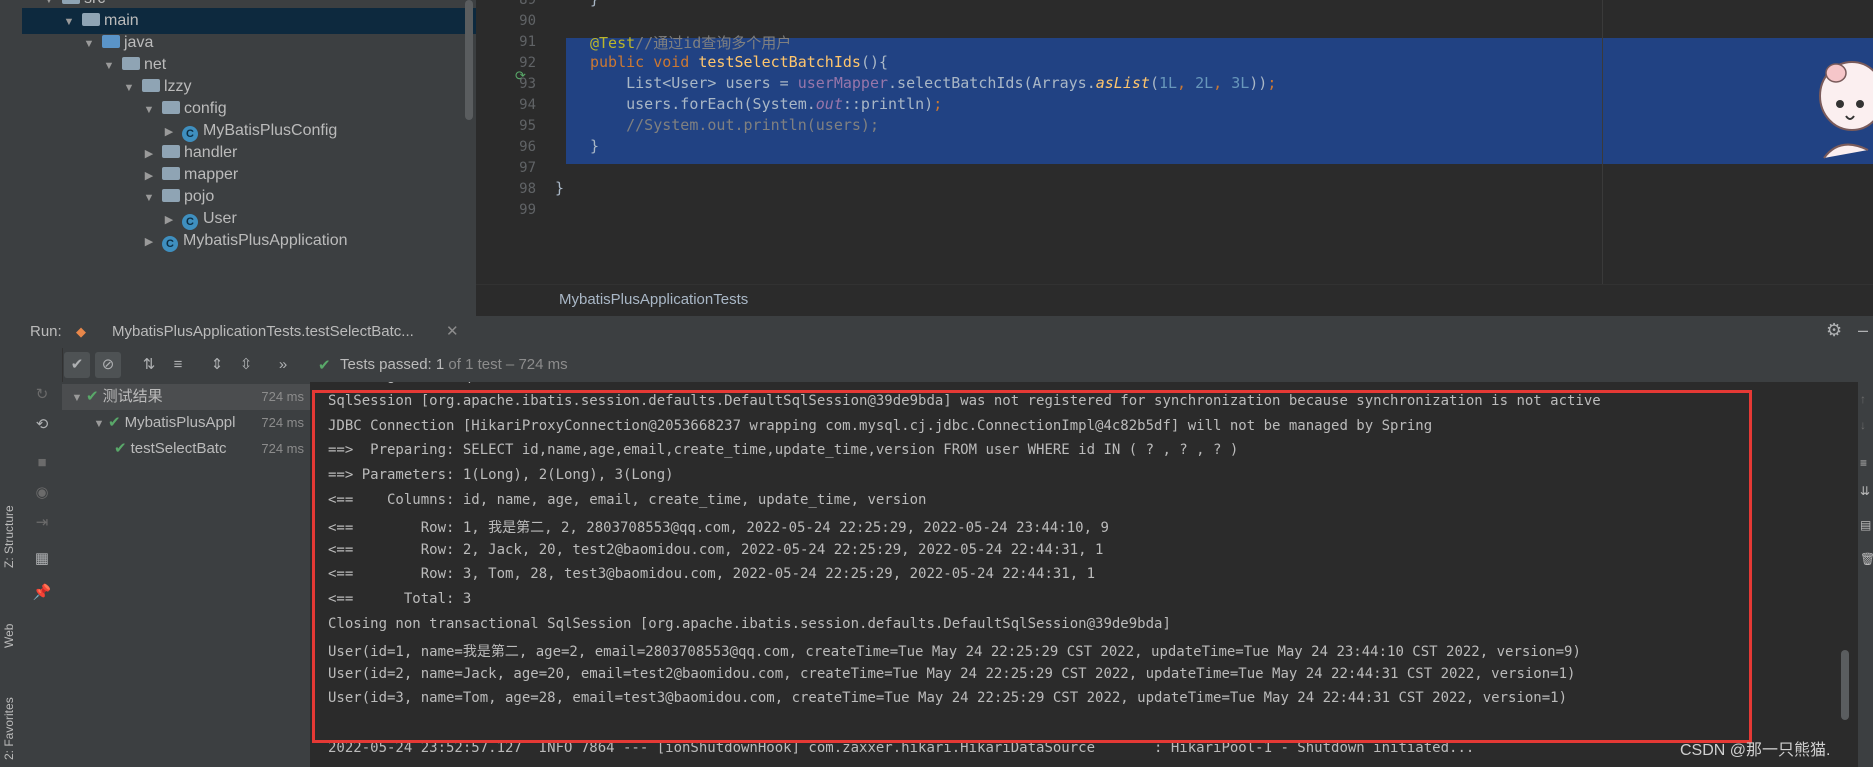  I want to click on collapse-all-icon: ⇳, so click(246, 365).